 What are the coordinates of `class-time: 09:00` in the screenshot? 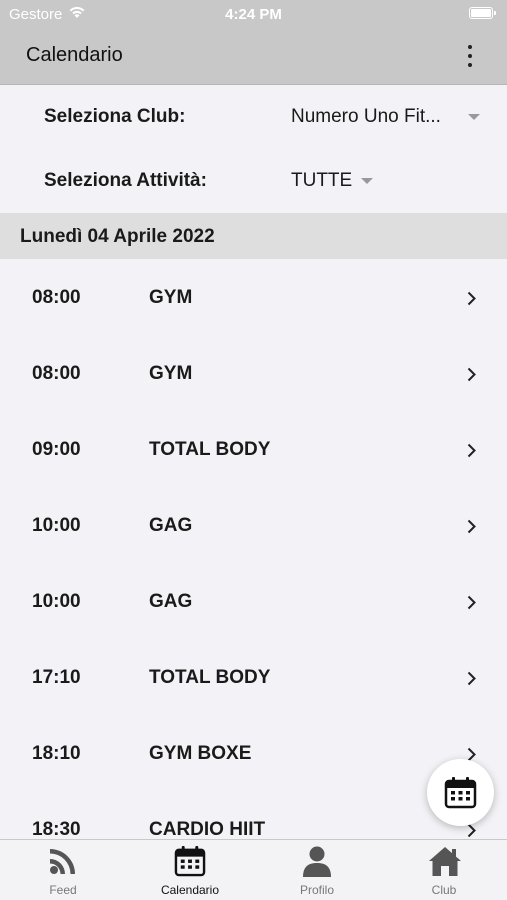 It's located at (56, 449).